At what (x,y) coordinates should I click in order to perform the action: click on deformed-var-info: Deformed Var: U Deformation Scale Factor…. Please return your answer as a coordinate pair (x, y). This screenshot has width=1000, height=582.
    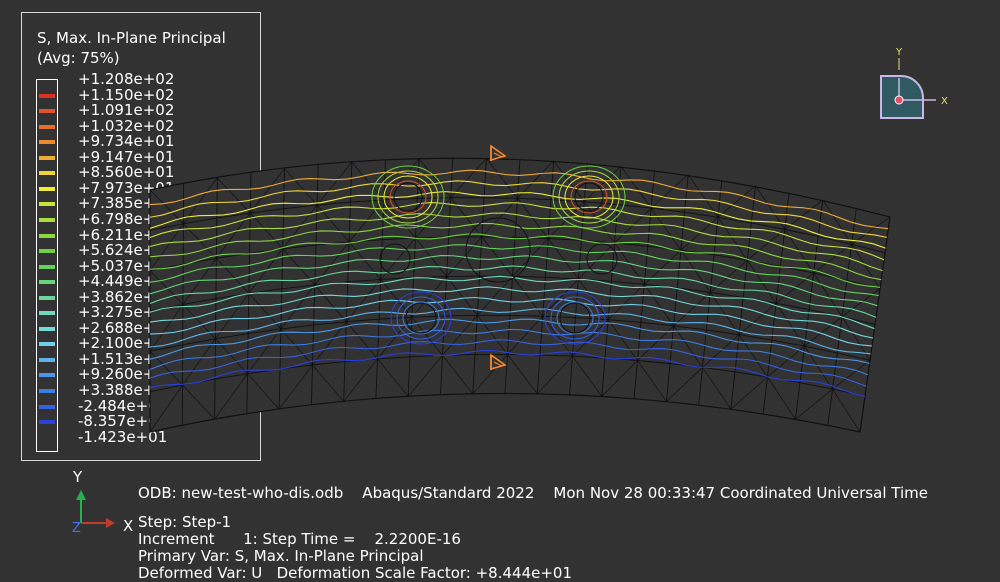
    Looking at the image, I should click on (355, 573).